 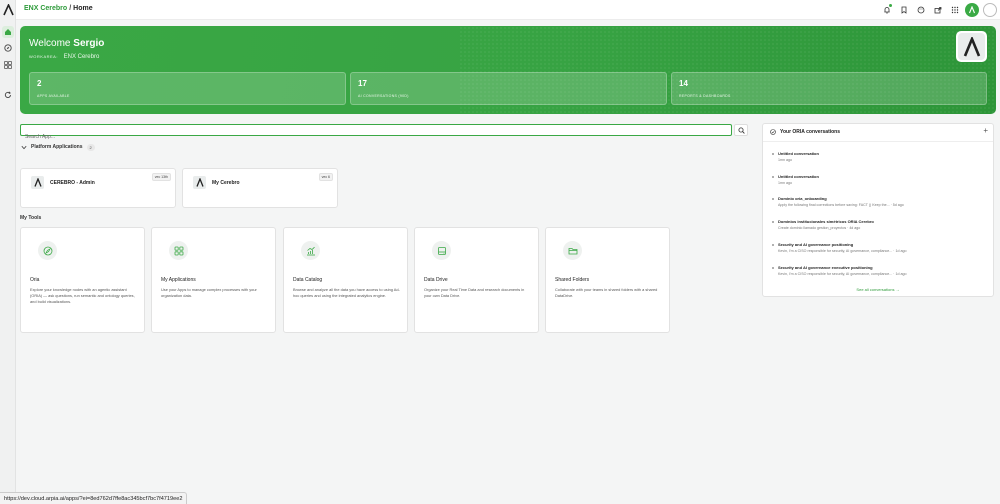 What do you see at coordinates (8, 32) in the screenshot?
I see `home-icon` at bounding box center [8, 32].